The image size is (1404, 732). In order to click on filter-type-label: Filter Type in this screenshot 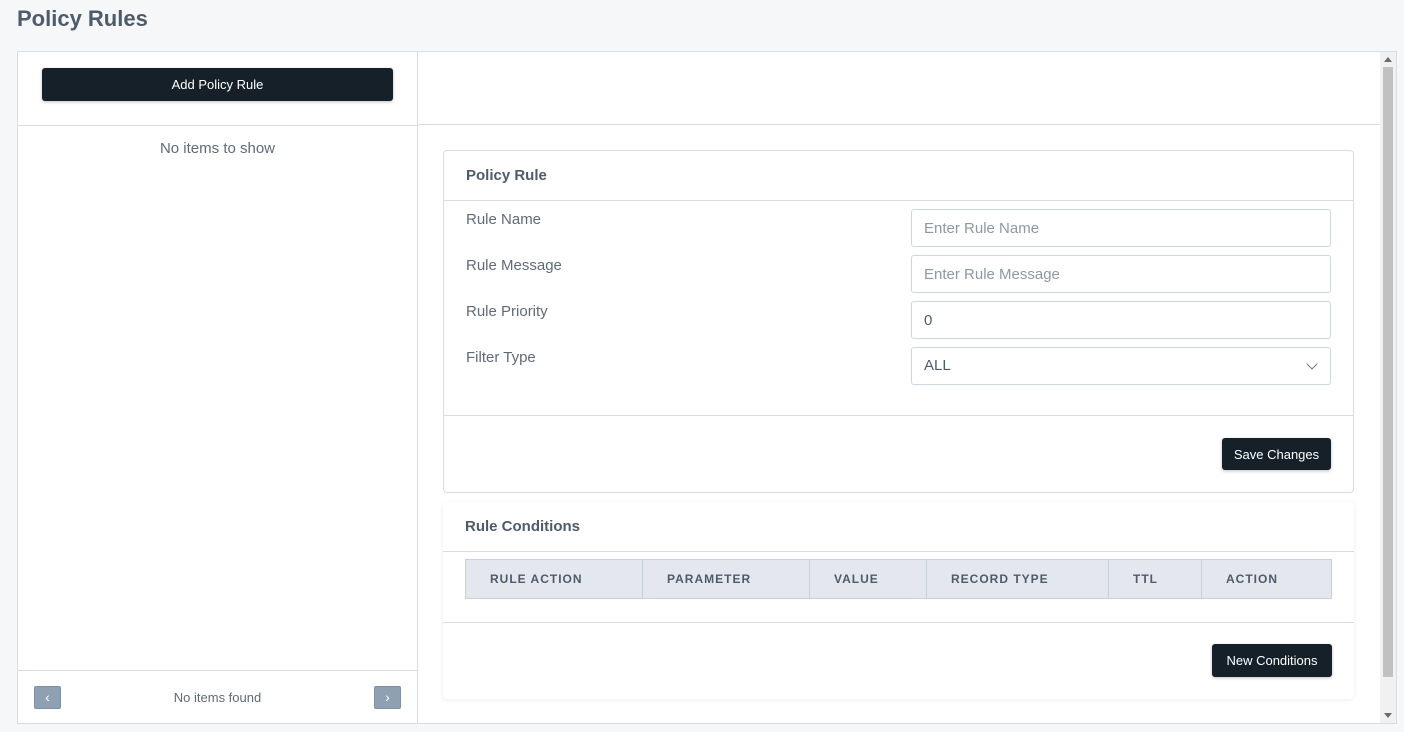, I will do `click(501, 357)`.